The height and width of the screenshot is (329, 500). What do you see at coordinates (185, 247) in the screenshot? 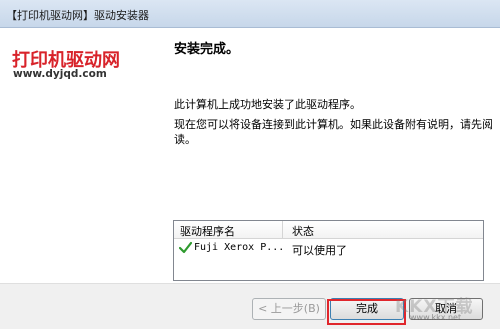
I see `check-icon` at bounding box center [185, 247].